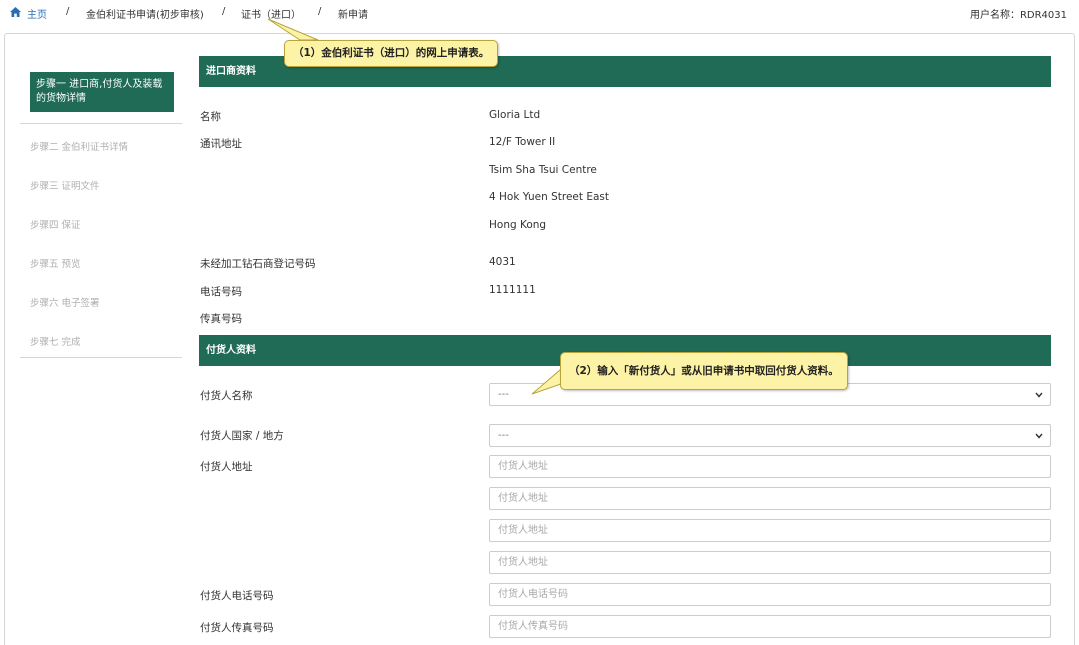 The width and height of the screenshot is (1079, 645). What do you see at coordinates (704, 371) in the screenshot?
I see `callout-consignor-input: （2）输入「新付货人」或从旧申请书中取回付货人资料。` at bounding box center [704, 371].